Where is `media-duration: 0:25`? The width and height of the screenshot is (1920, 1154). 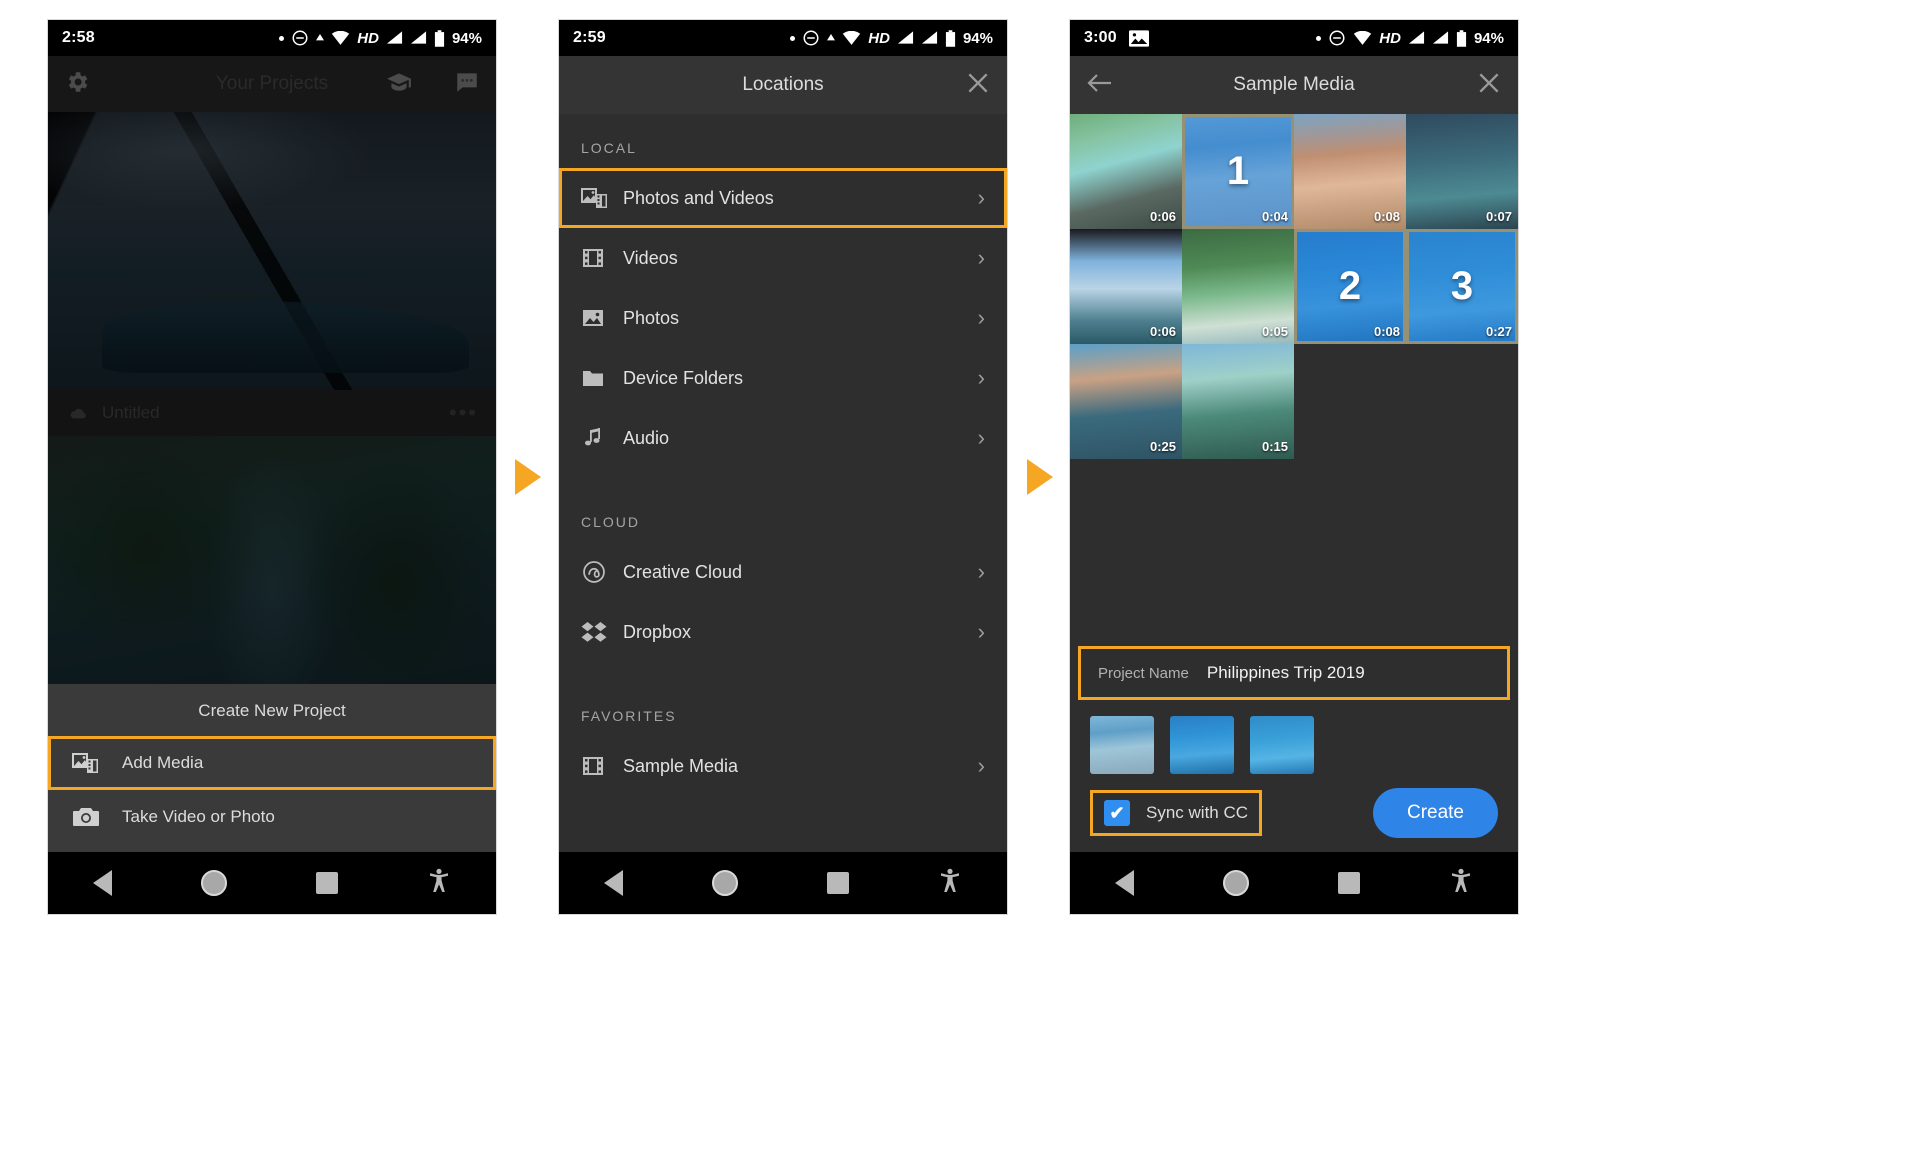
media-duration: 0:25 is located at coordinates (1162, 446).